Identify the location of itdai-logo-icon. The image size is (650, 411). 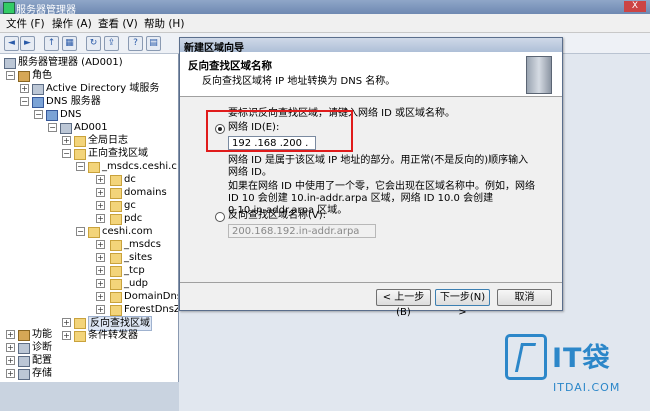
(526, 357).